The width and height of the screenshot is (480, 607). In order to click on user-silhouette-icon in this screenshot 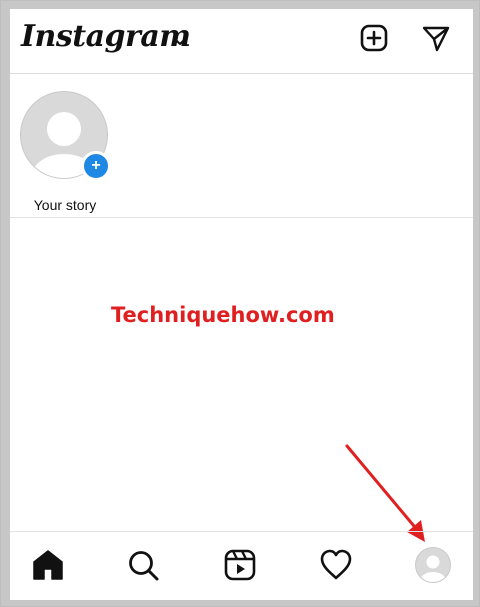, I will do `click(433, 568)`.